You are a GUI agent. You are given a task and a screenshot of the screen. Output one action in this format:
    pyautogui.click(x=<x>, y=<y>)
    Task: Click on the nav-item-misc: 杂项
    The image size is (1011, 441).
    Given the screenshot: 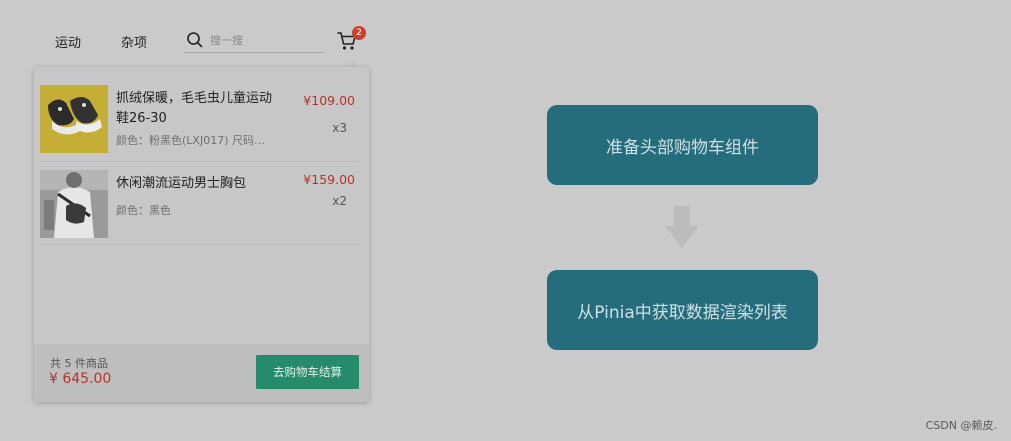 What is the action you would take?
    pyautogui.click(x=134, y=41)
    